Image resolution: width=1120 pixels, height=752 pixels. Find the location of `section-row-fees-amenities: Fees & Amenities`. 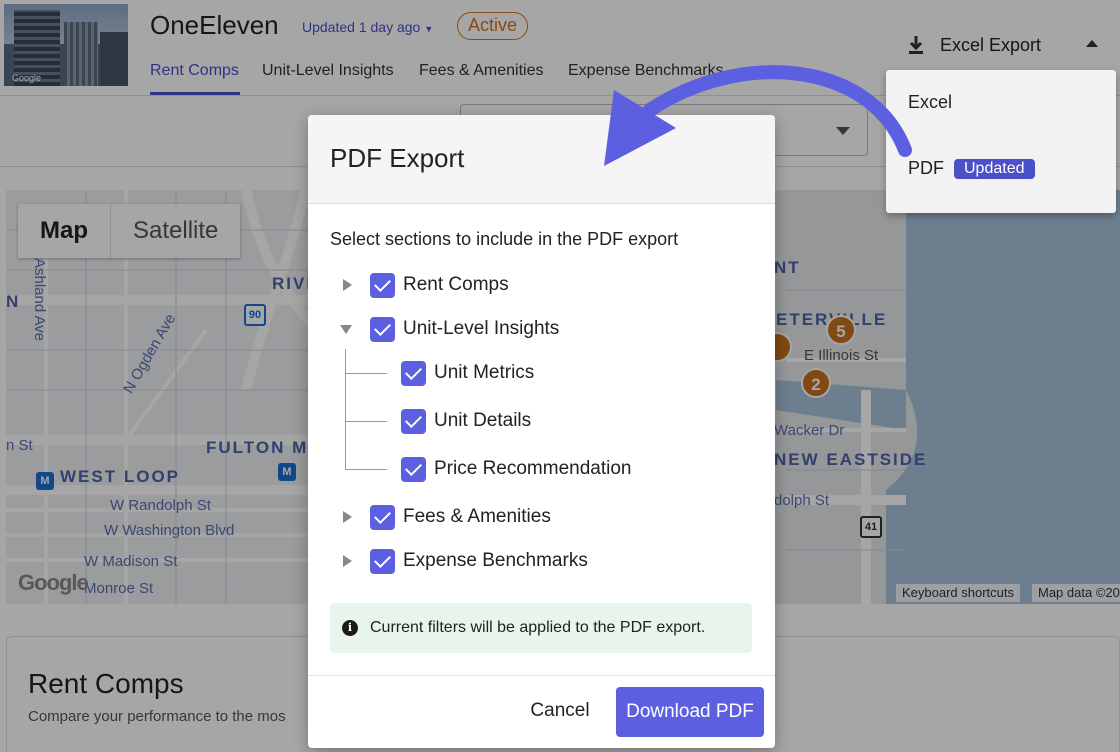

section-row-fees-amenities: Fees & Amenities is located at coordinates (445, 517).